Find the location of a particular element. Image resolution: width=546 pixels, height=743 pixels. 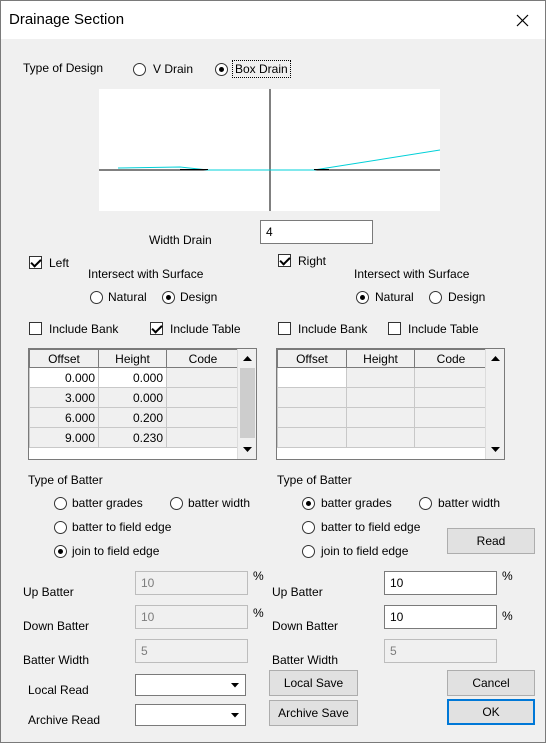

local-read-label: Local Read is located at coordinates (58, 690).